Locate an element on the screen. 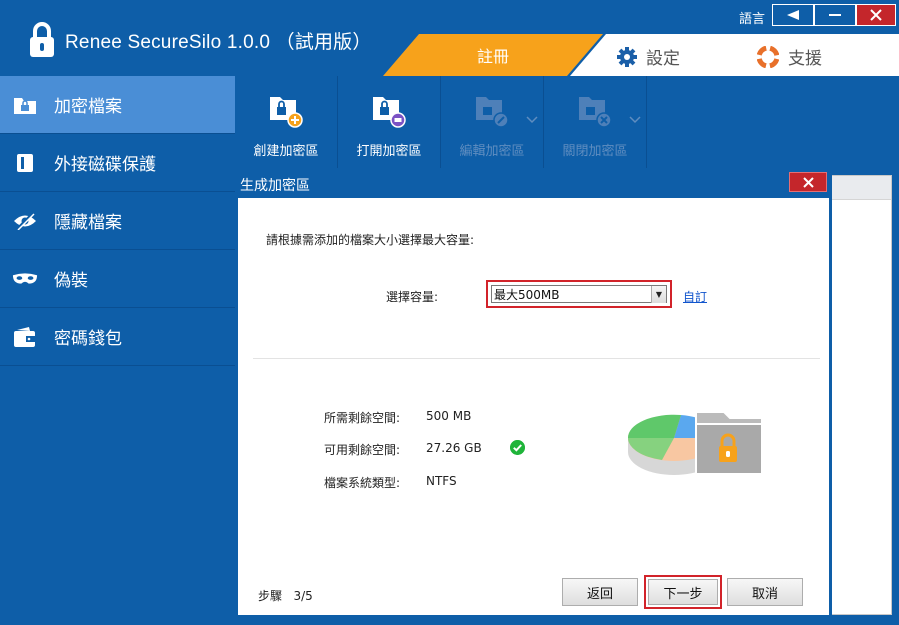 The image size is (899, 625). language-button is located at coordinates (793, 15).